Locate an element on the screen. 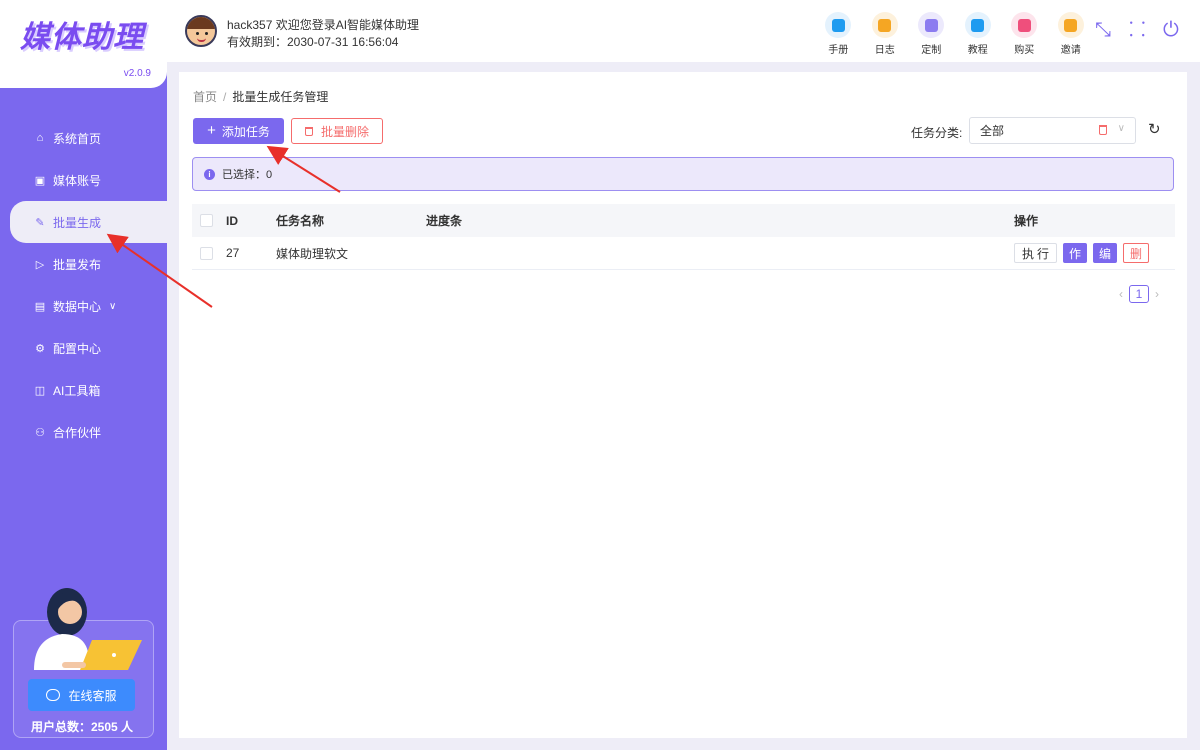 The width and height of the screenshot is (1200, 750). pagination: ‹ 1 › is located at coordinates (1139, 294).